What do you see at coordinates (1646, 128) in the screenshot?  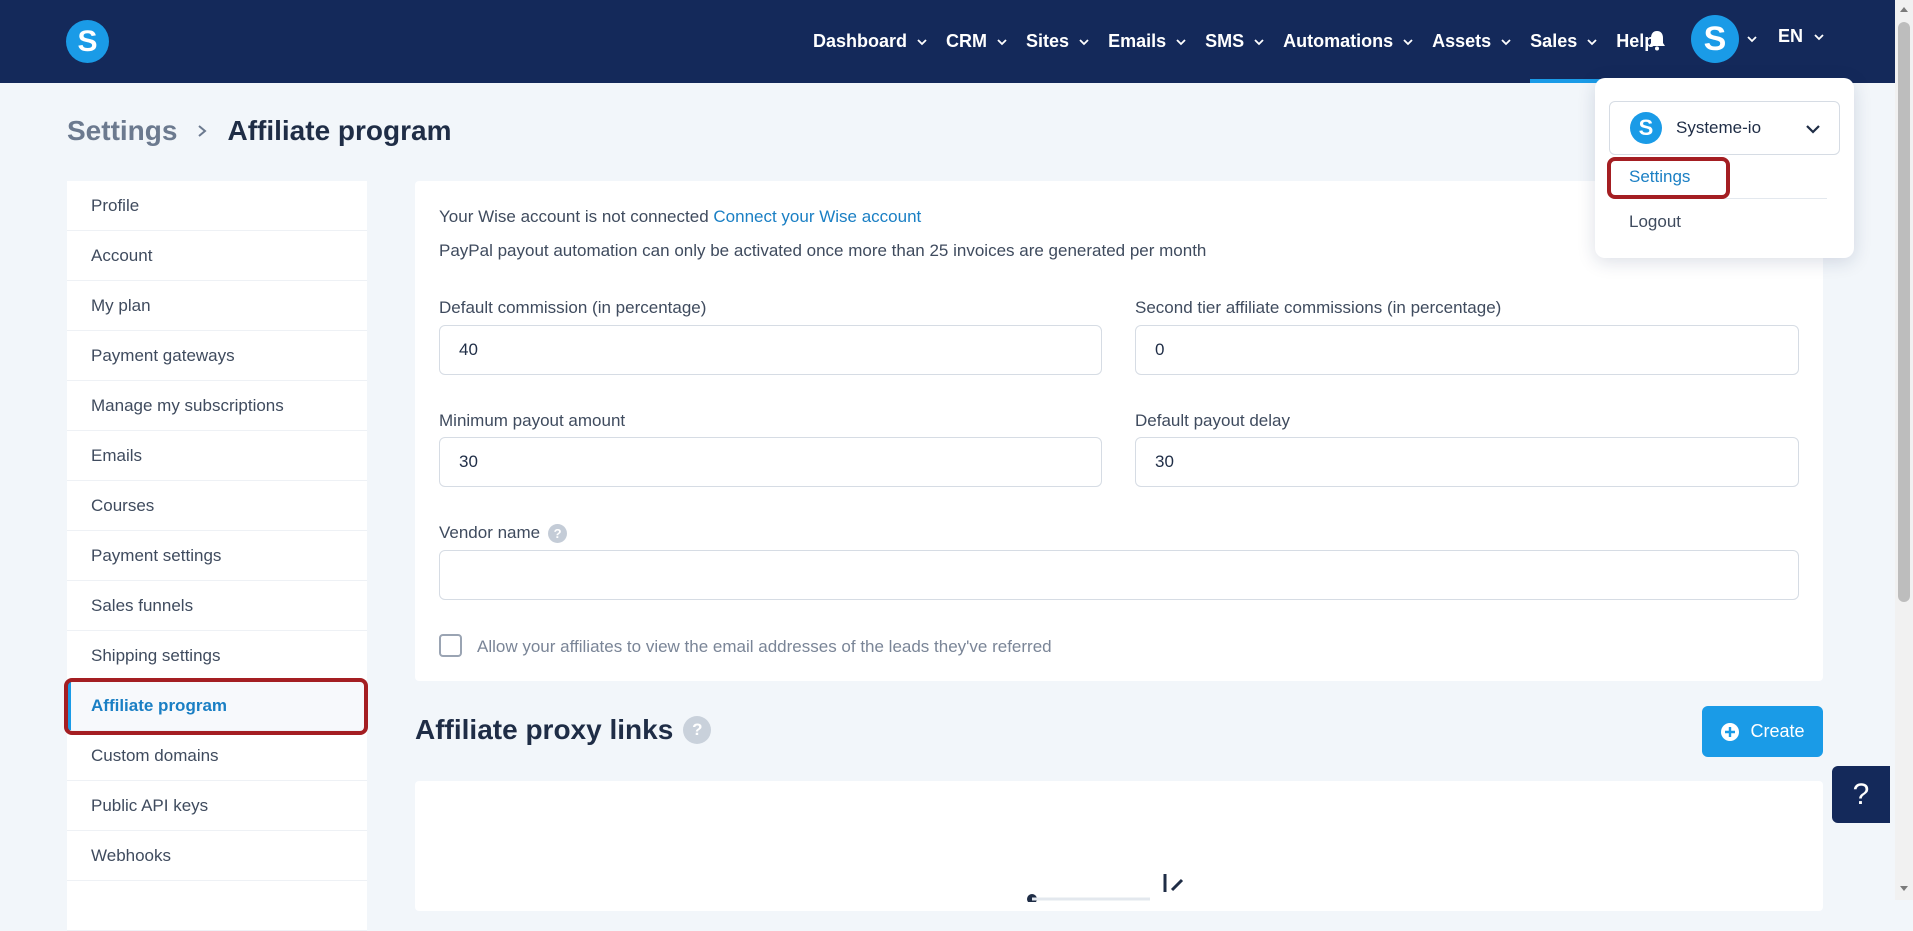 I see `account-logo: S` at bounding box center [1646, 128].